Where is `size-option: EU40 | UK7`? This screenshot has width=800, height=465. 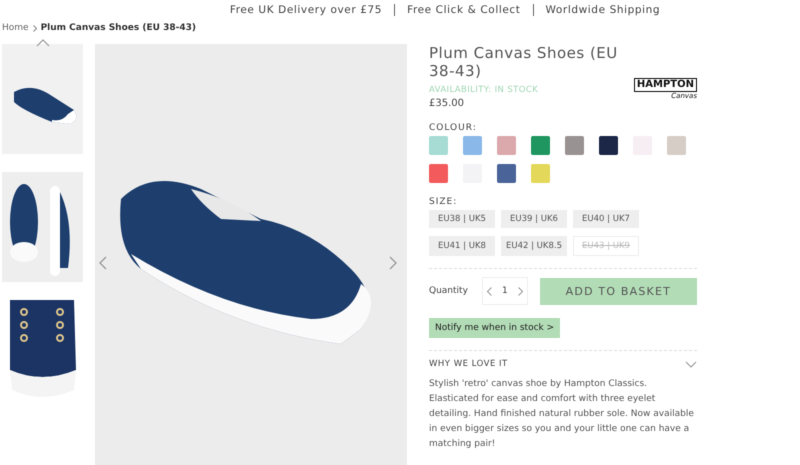 size-option: EU40 | UK7 is located at coordinates (606, 219).